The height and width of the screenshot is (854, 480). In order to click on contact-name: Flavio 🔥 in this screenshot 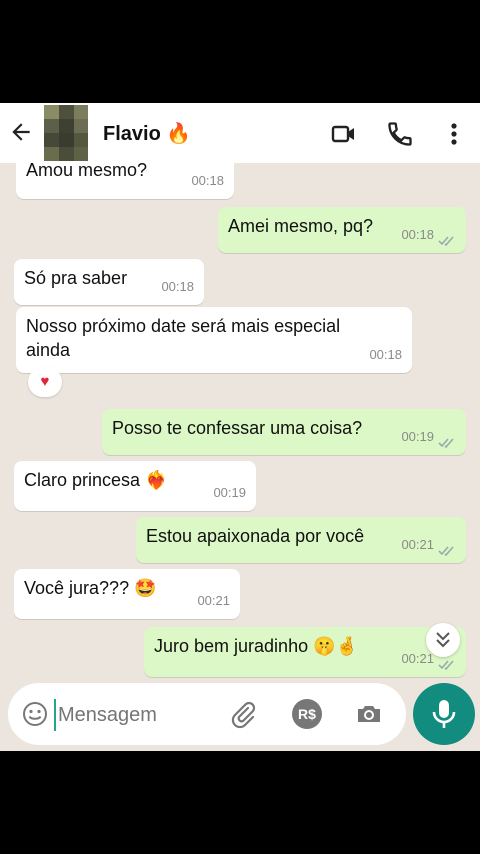, I will do `click(147, 133)`.